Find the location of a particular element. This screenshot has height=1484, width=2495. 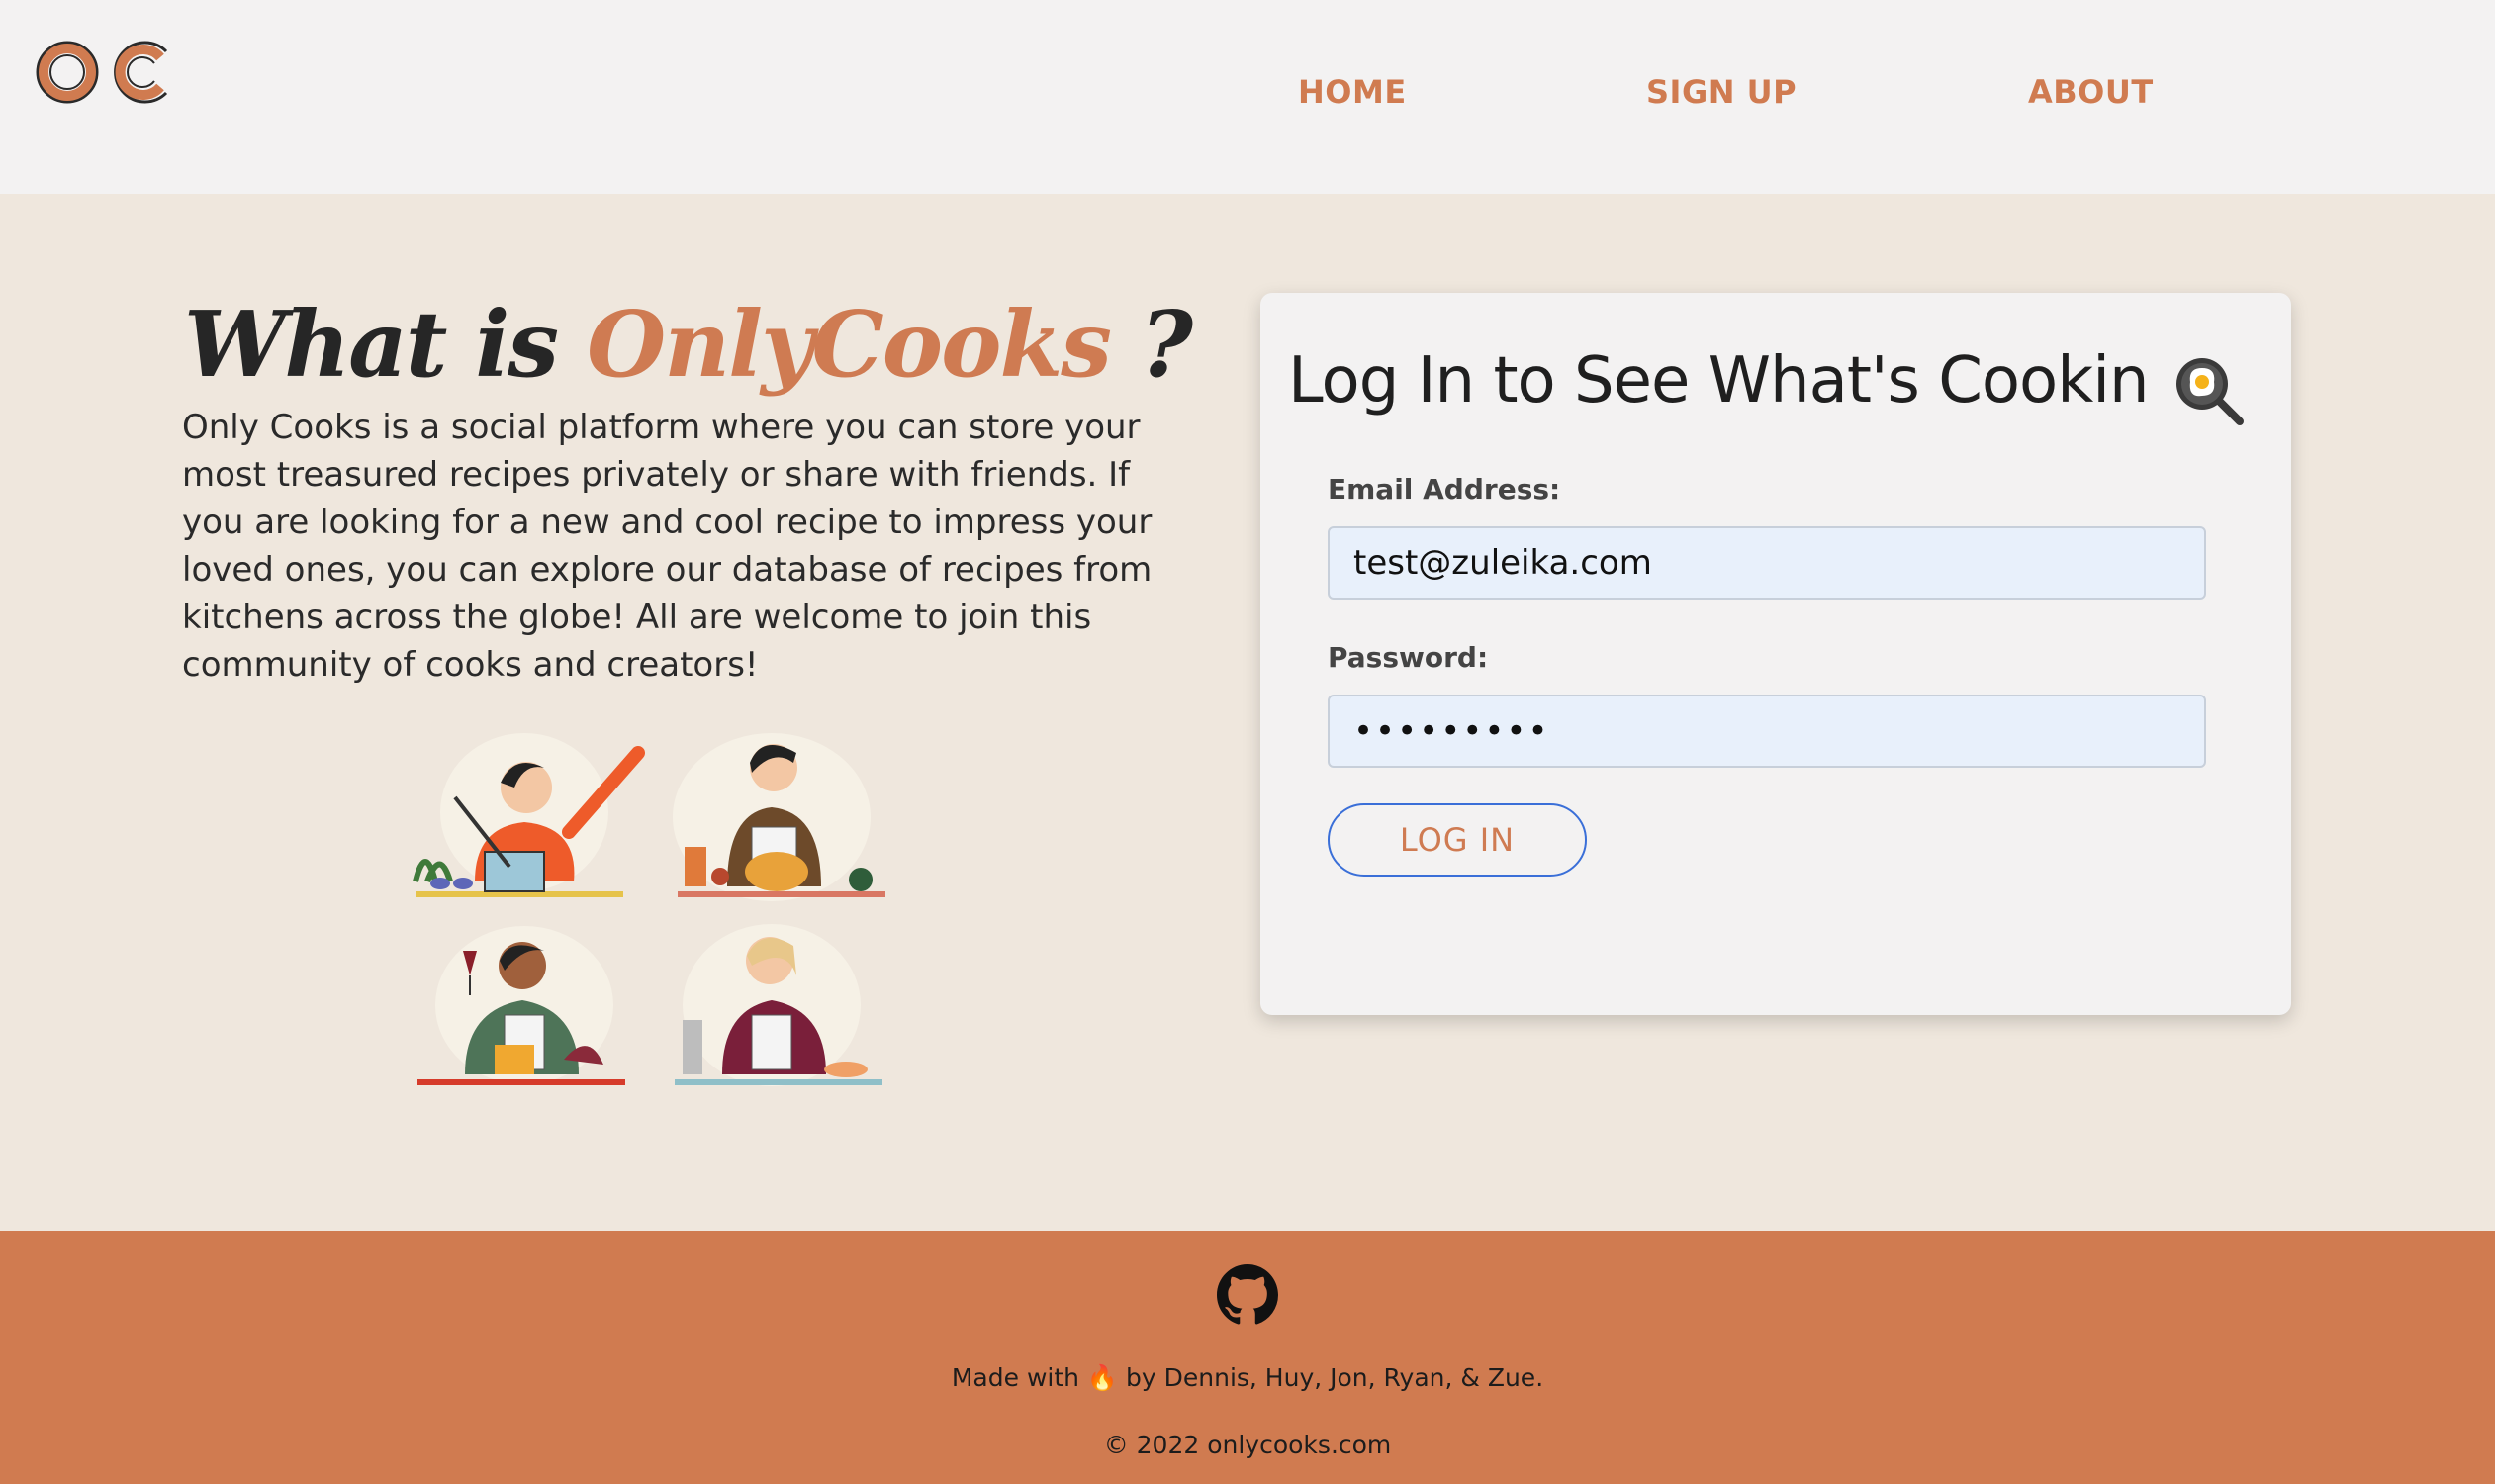

email-label: Email Address: is located at coordinates (1444, 489).